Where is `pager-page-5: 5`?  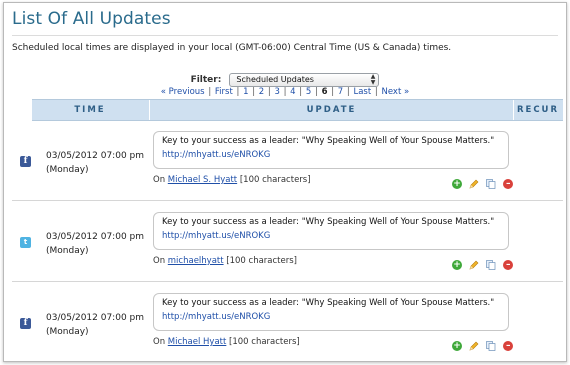
pager-page-5: 5 is located at coordinates (308, 92).